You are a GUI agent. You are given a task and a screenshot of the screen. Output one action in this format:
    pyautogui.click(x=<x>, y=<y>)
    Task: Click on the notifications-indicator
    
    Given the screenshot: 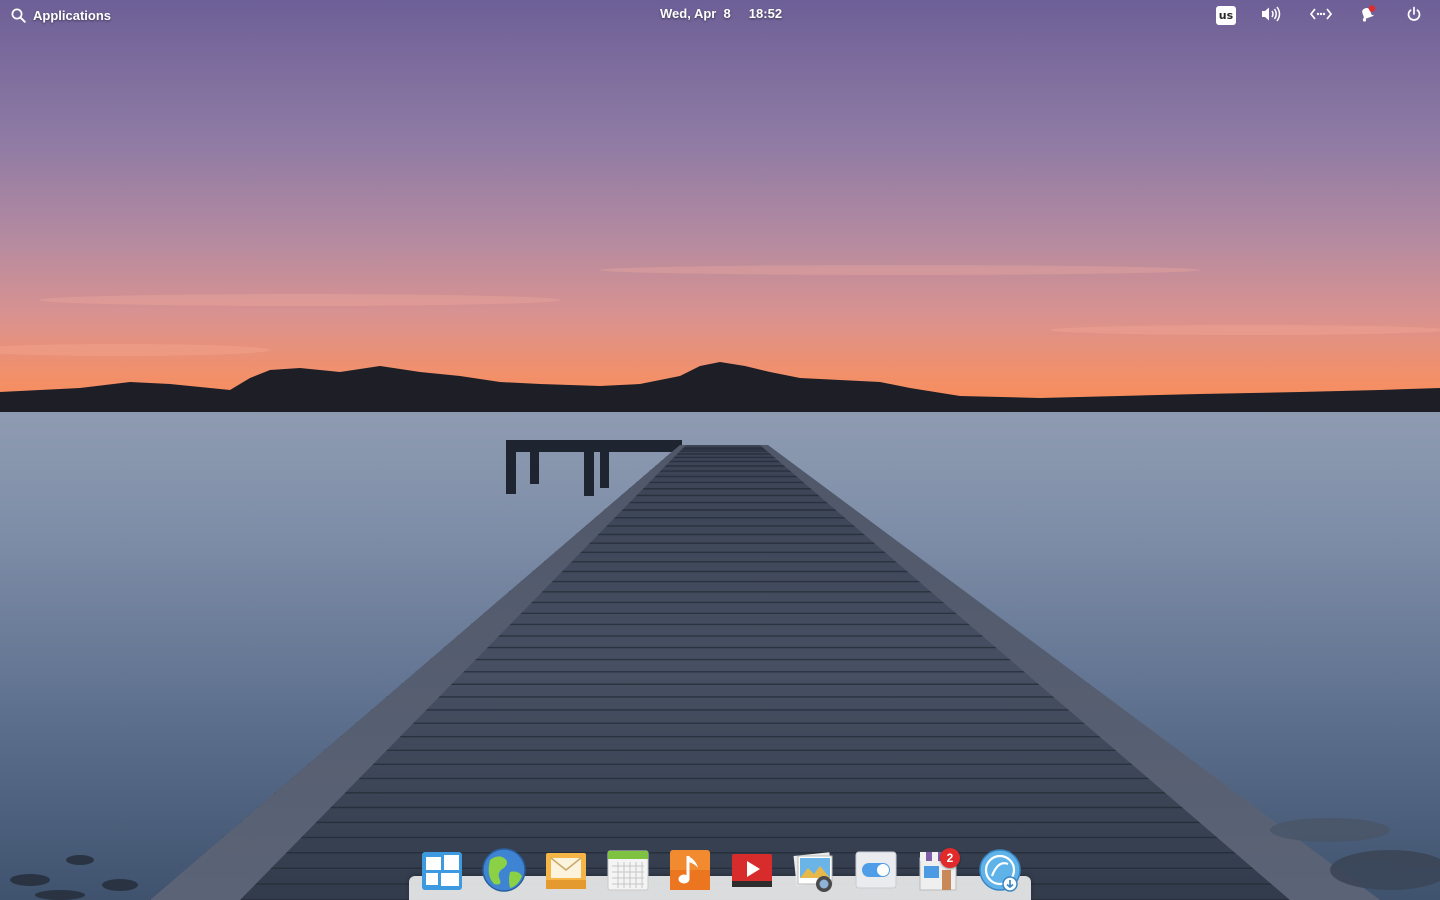 What is the action you would take?
    pyautogui.click(x=1367, y=15)
    